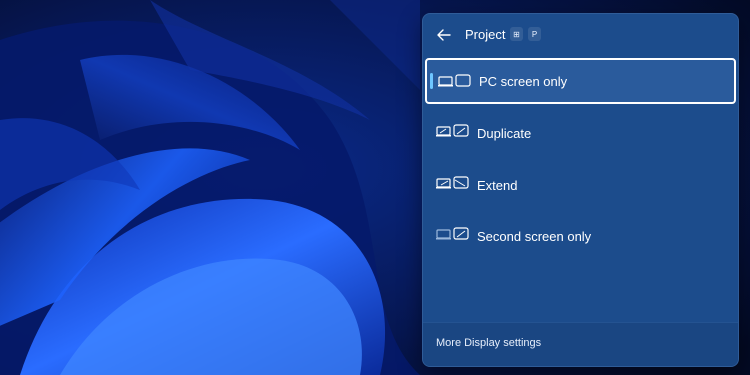 Image resolution: width=750 pixels, height=375 pixels. I want to click on second-screen-only-icon, so click(452, 233).